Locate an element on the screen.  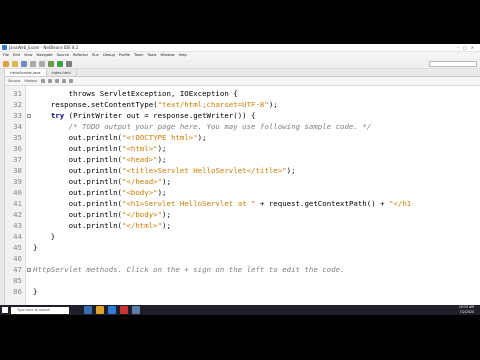
build-icon is located at coordinates (51, 63).